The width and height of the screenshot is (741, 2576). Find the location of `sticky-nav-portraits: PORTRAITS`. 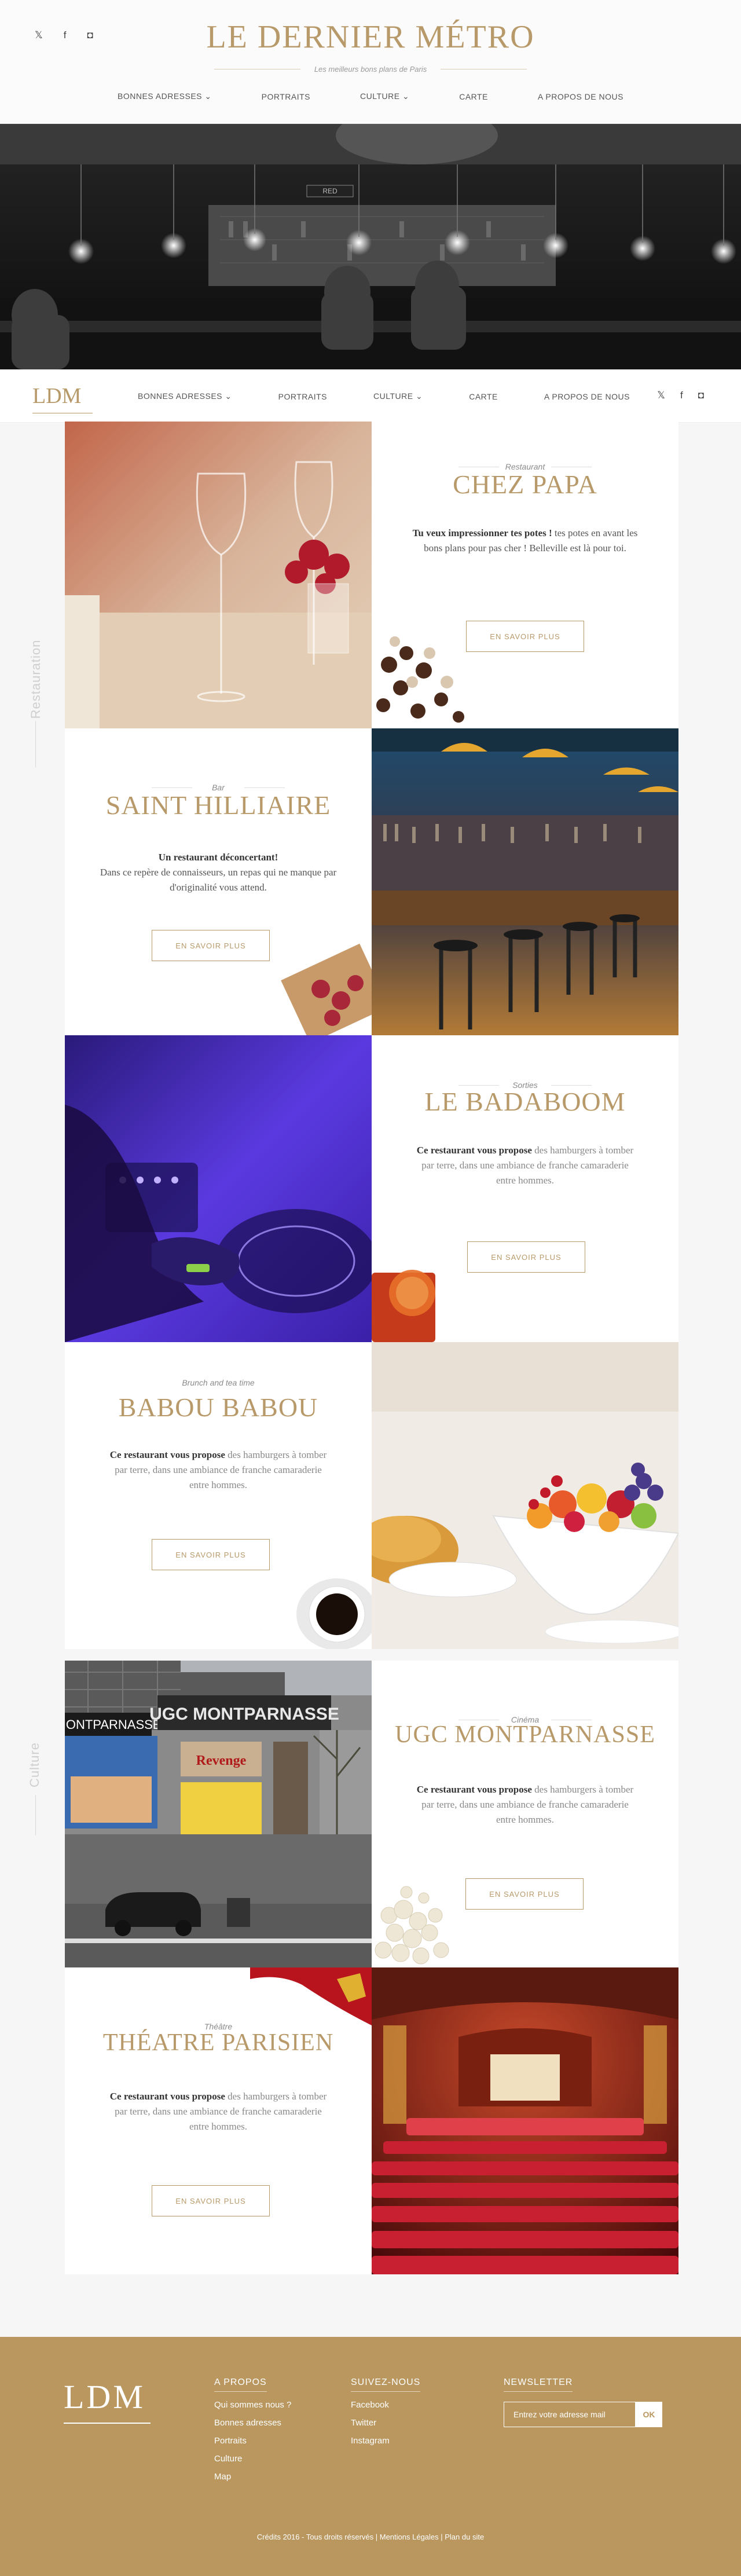

sticky-nav-portraits: PORTRAITS is located at coordinates (302, 396).